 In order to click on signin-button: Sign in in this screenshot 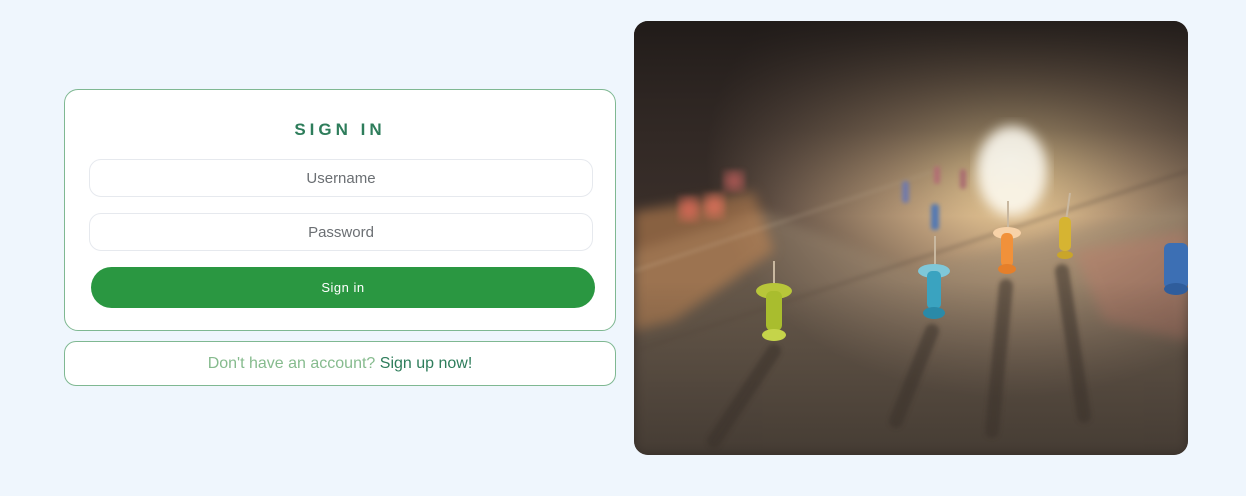, I will do `click(343, 287)`.